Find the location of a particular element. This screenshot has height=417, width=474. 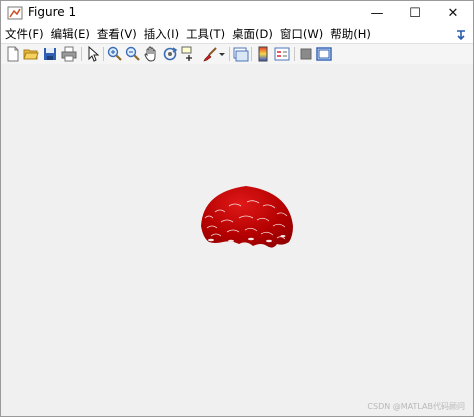

rotate-3d-icon is located at coordinates (170, 54).